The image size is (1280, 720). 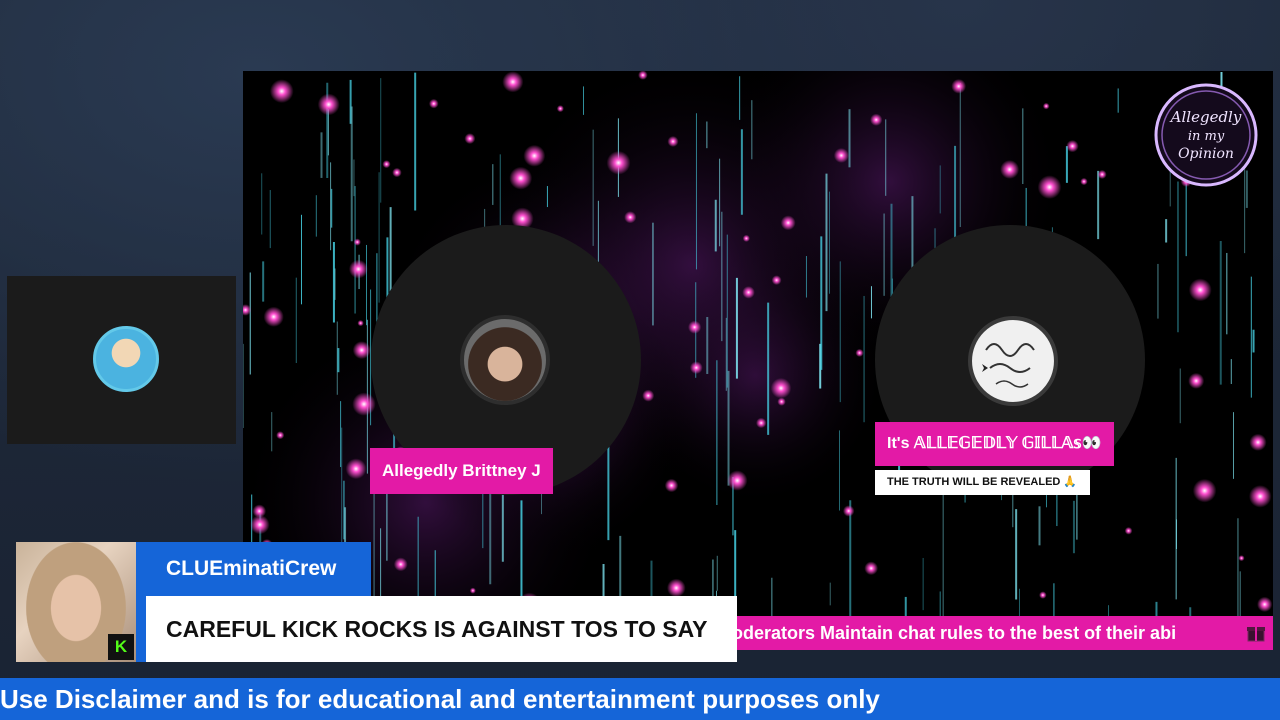 I want to click on host-1-name-tag: Allegedly Brittney J, so click(x=461, y=471).